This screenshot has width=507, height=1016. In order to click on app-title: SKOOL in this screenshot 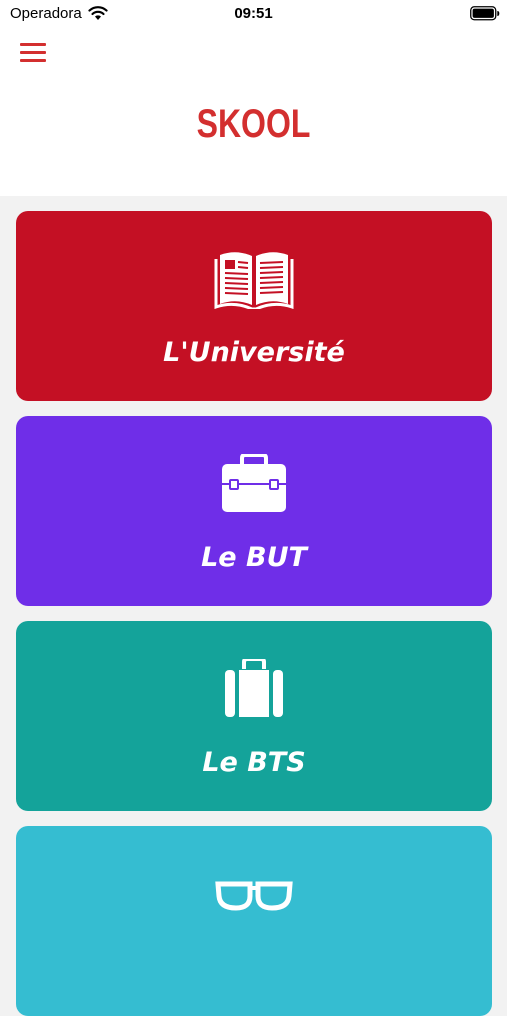, I will do `click(253, 124)`.